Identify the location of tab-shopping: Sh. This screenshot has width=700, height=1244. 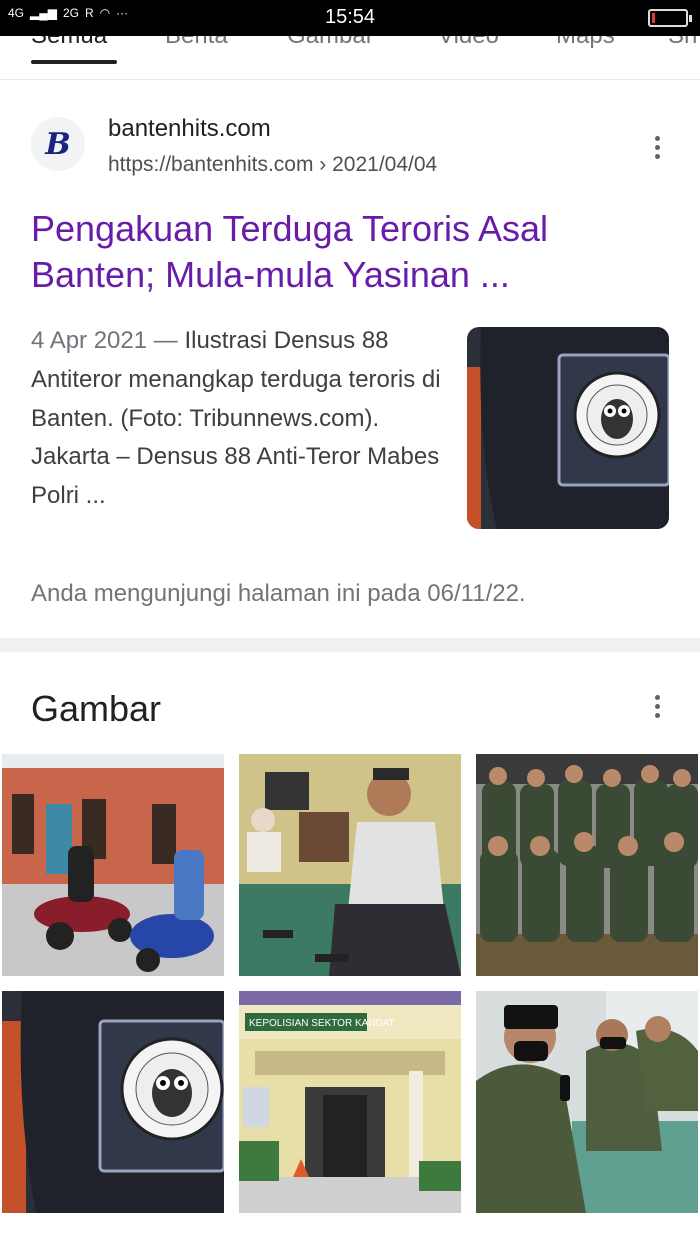
(682, 43).